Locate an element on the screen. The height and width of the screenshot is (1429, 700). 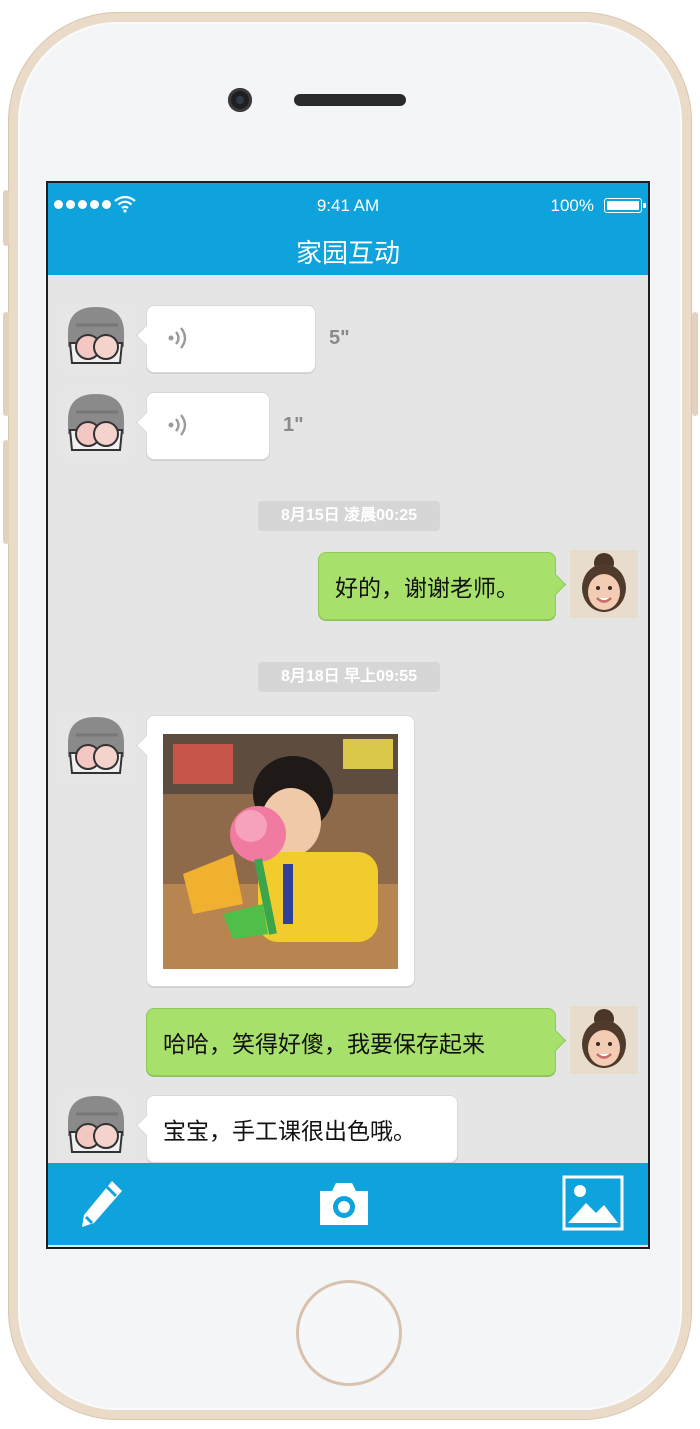
volume-up-button is located at coordinates (6, 364).